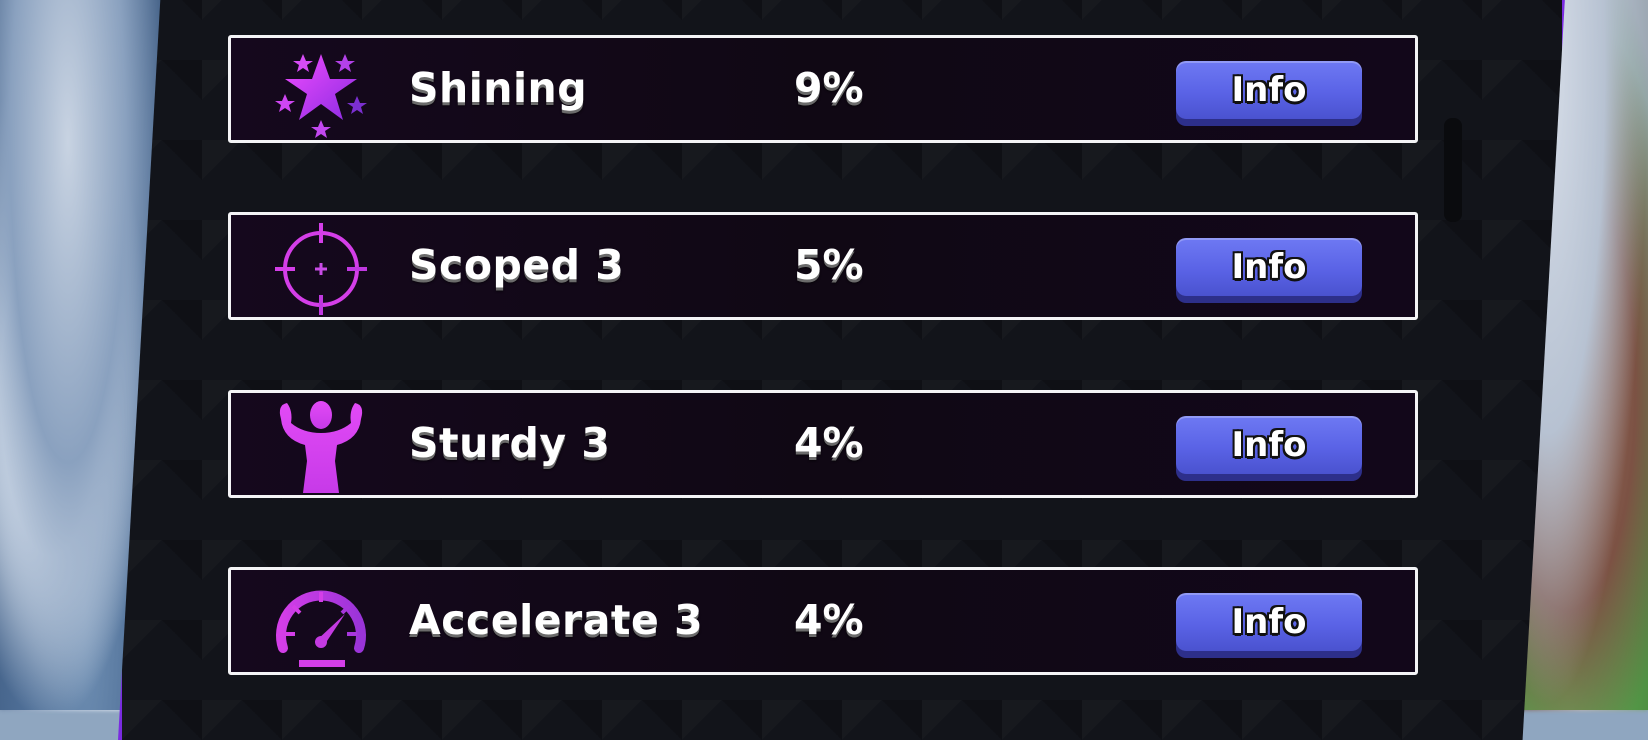  What do you see at coordinates (498, 88) in the screenshot?
I see `enchant-name: Shining` at bounding box center [498, 88].